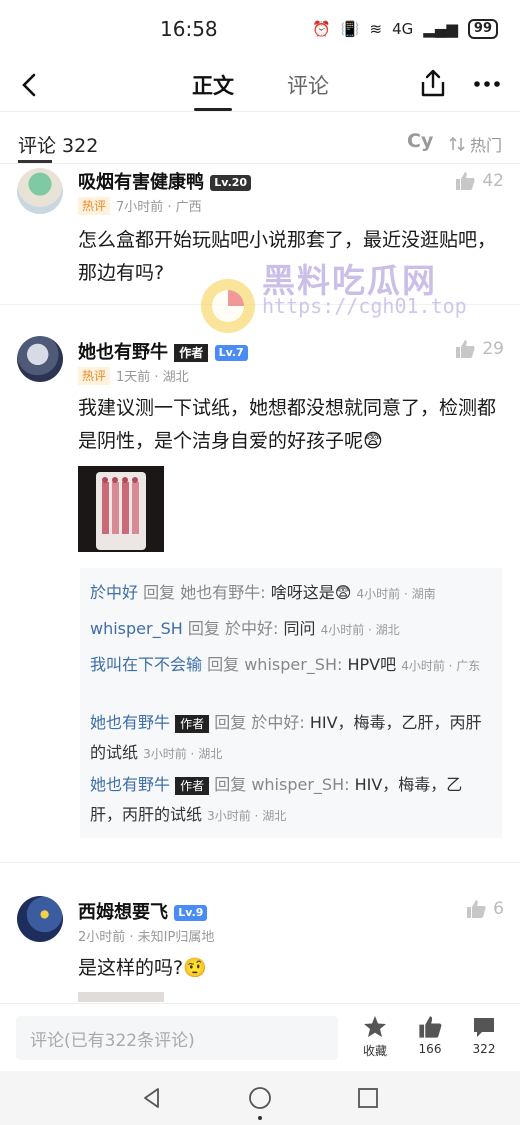 Image resolution: width=520 pixels, height=1125 pixels. I want to click on comment-count-button: 322, so click(484, 1035).